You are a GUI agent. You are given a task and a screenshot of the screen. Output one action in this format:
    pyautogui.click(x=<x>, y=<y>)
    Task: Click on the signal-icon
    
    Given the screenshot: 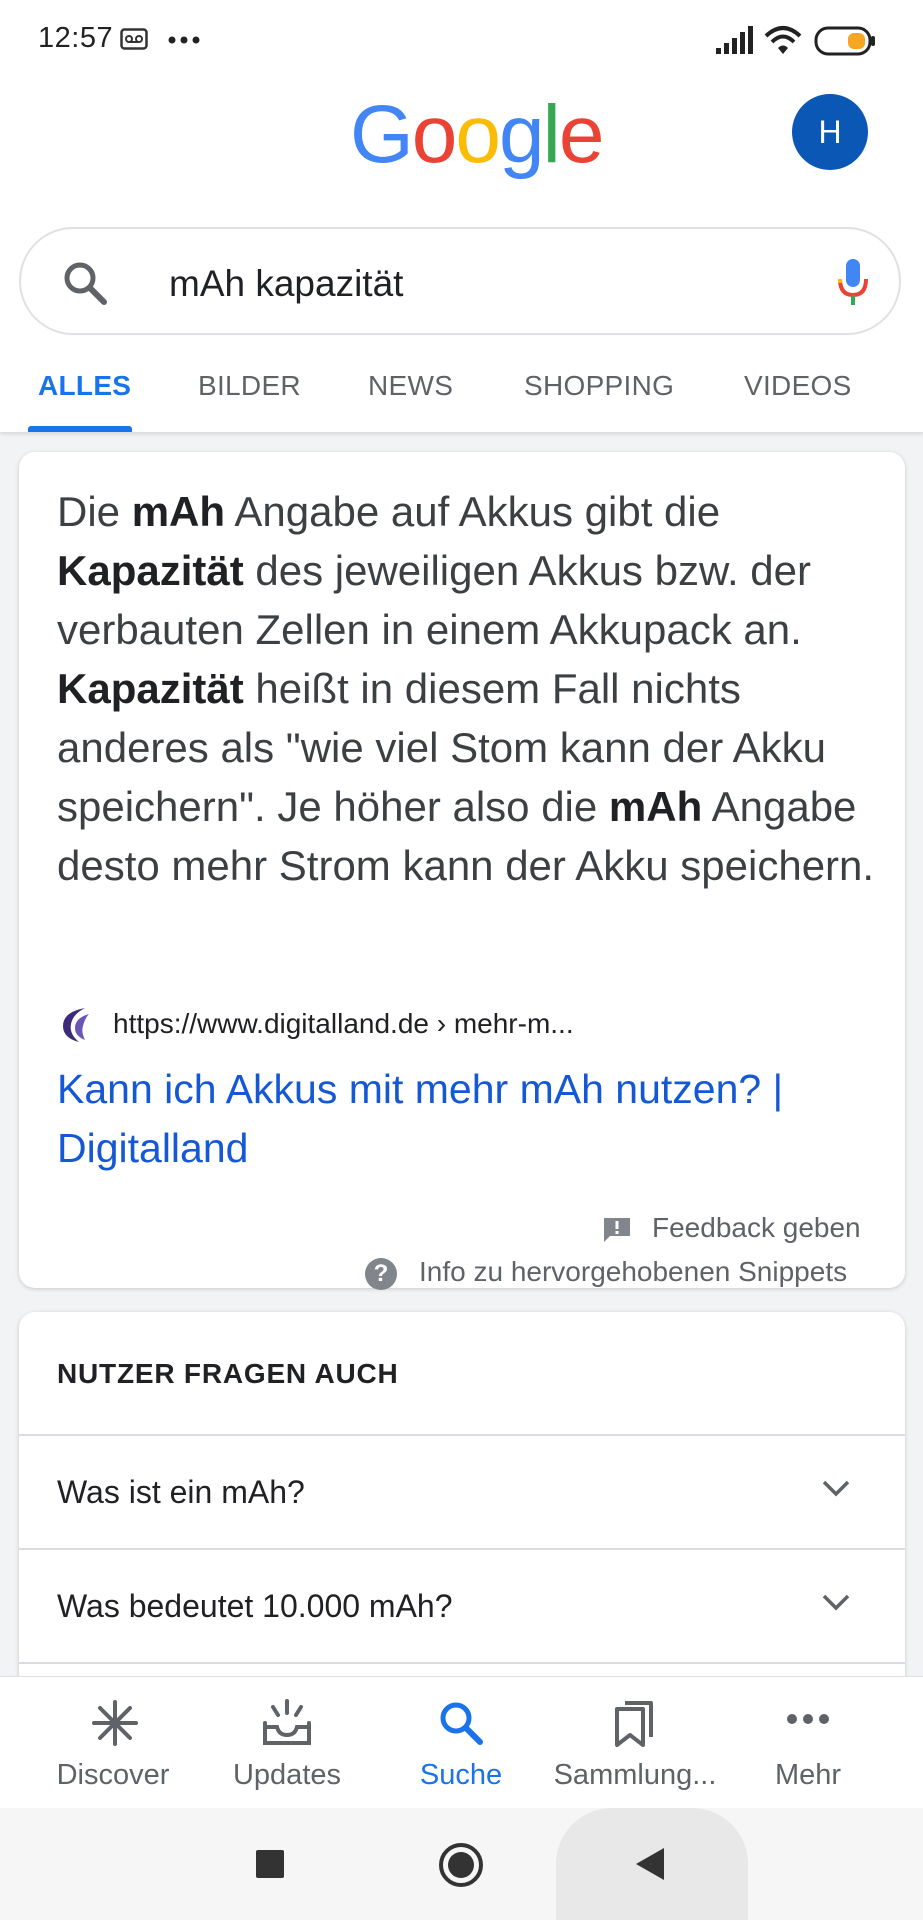 What is the action you would take?
    pyautogui.click(x=734, y=40)
    